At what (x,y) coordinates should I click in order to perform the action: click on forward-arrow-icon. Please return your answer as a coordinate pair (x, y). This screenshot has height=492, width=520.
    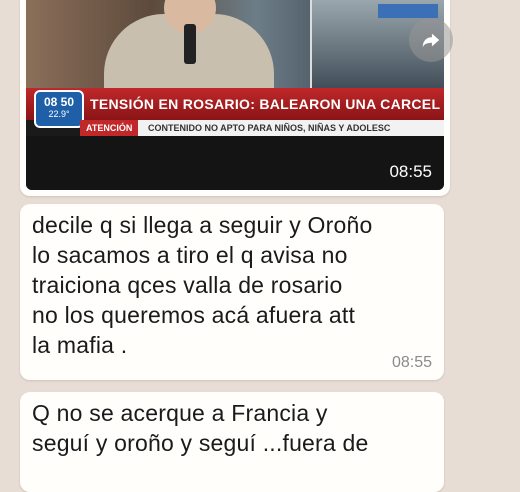
    Looking at the image, I should click on (431, 40).